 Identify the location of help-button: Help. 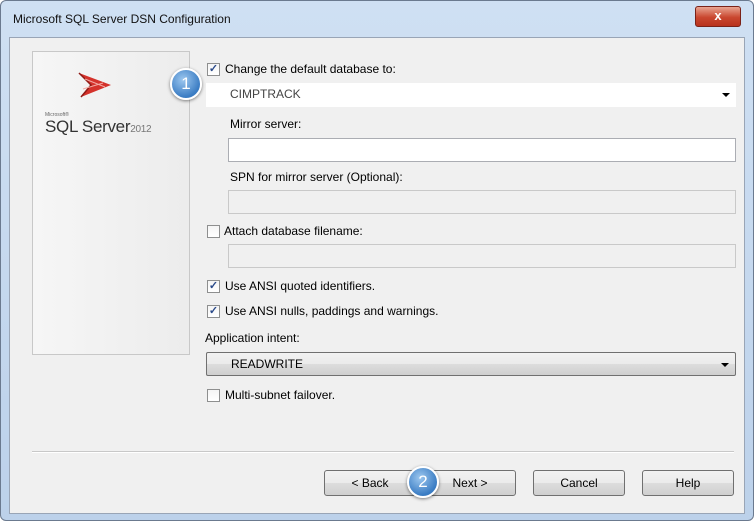
(688, 483).